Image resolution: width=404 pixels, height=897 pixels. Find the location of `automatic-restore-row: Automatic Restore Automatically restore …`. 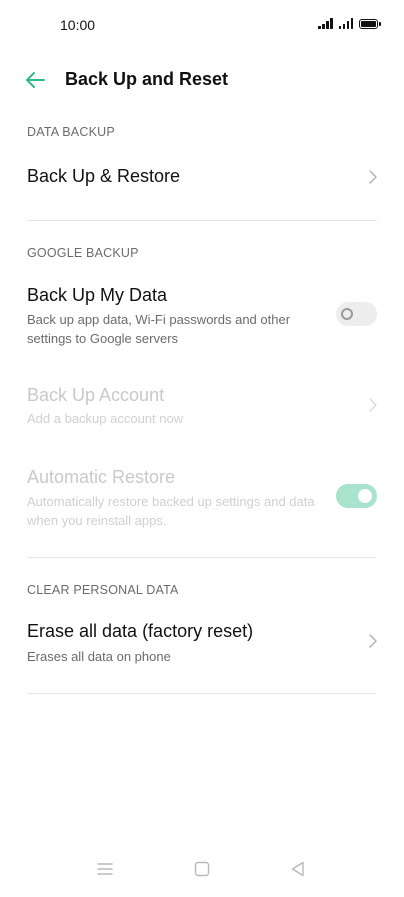

automatic-restore-row: Automatic Restore Automatically restore … is located at coordinates (202, 497).